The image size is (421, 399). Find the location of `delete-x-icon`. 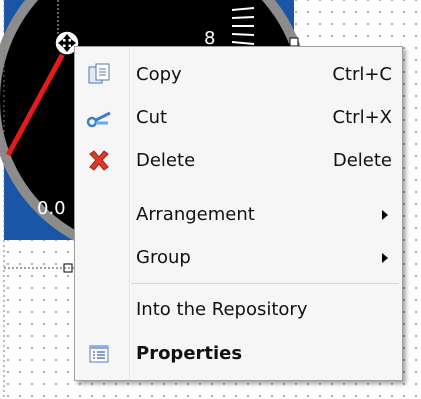

delete-x-icon is located at coordinates (99, 160).